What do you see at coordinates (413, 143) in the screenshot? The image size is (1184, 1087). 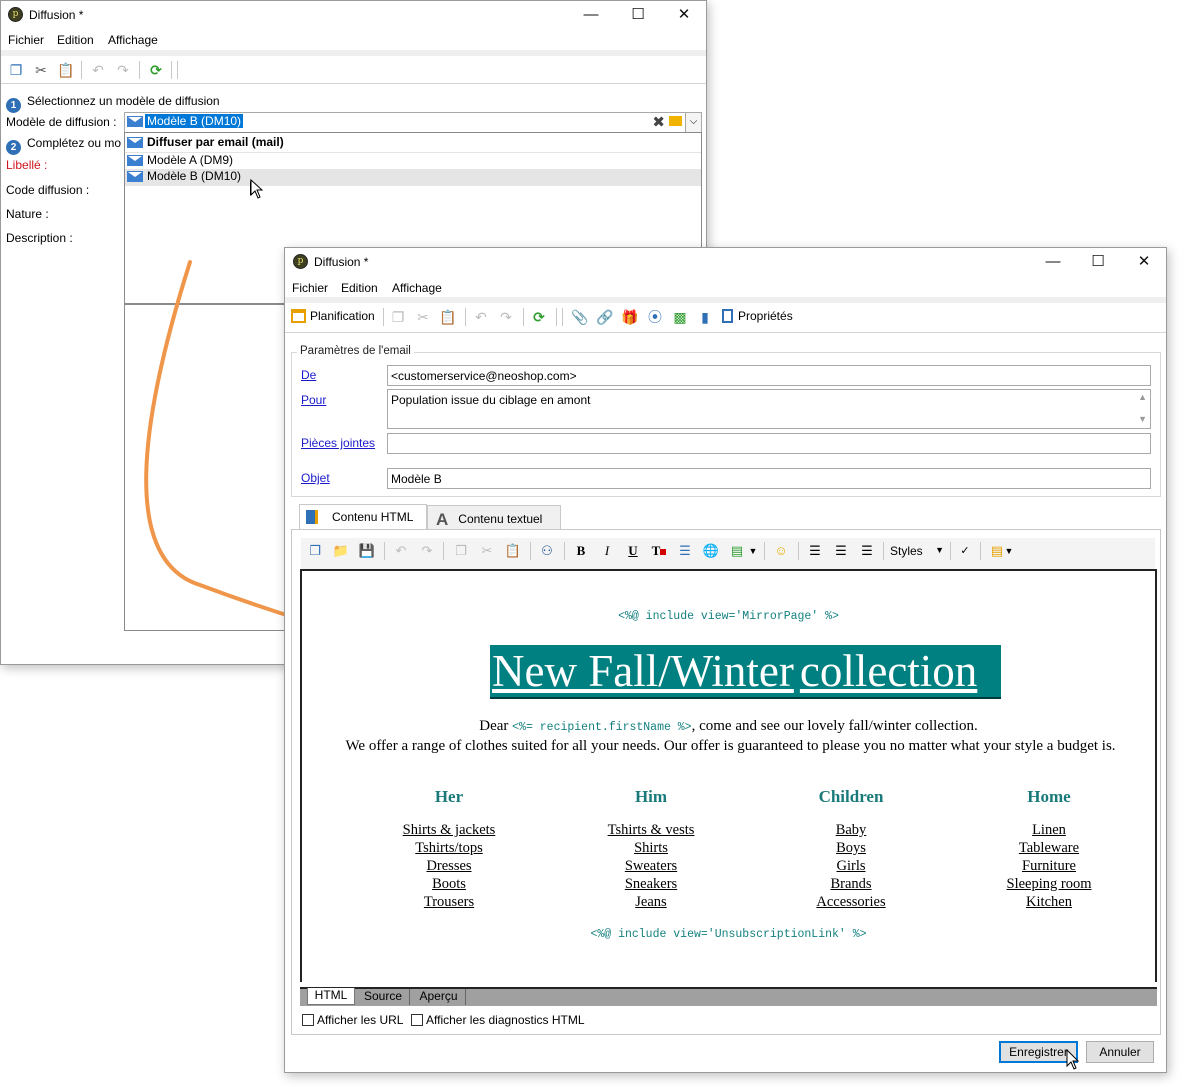 I see `dropdown-item: Diffuser par email (mail)` at bounding box center [413, 143].